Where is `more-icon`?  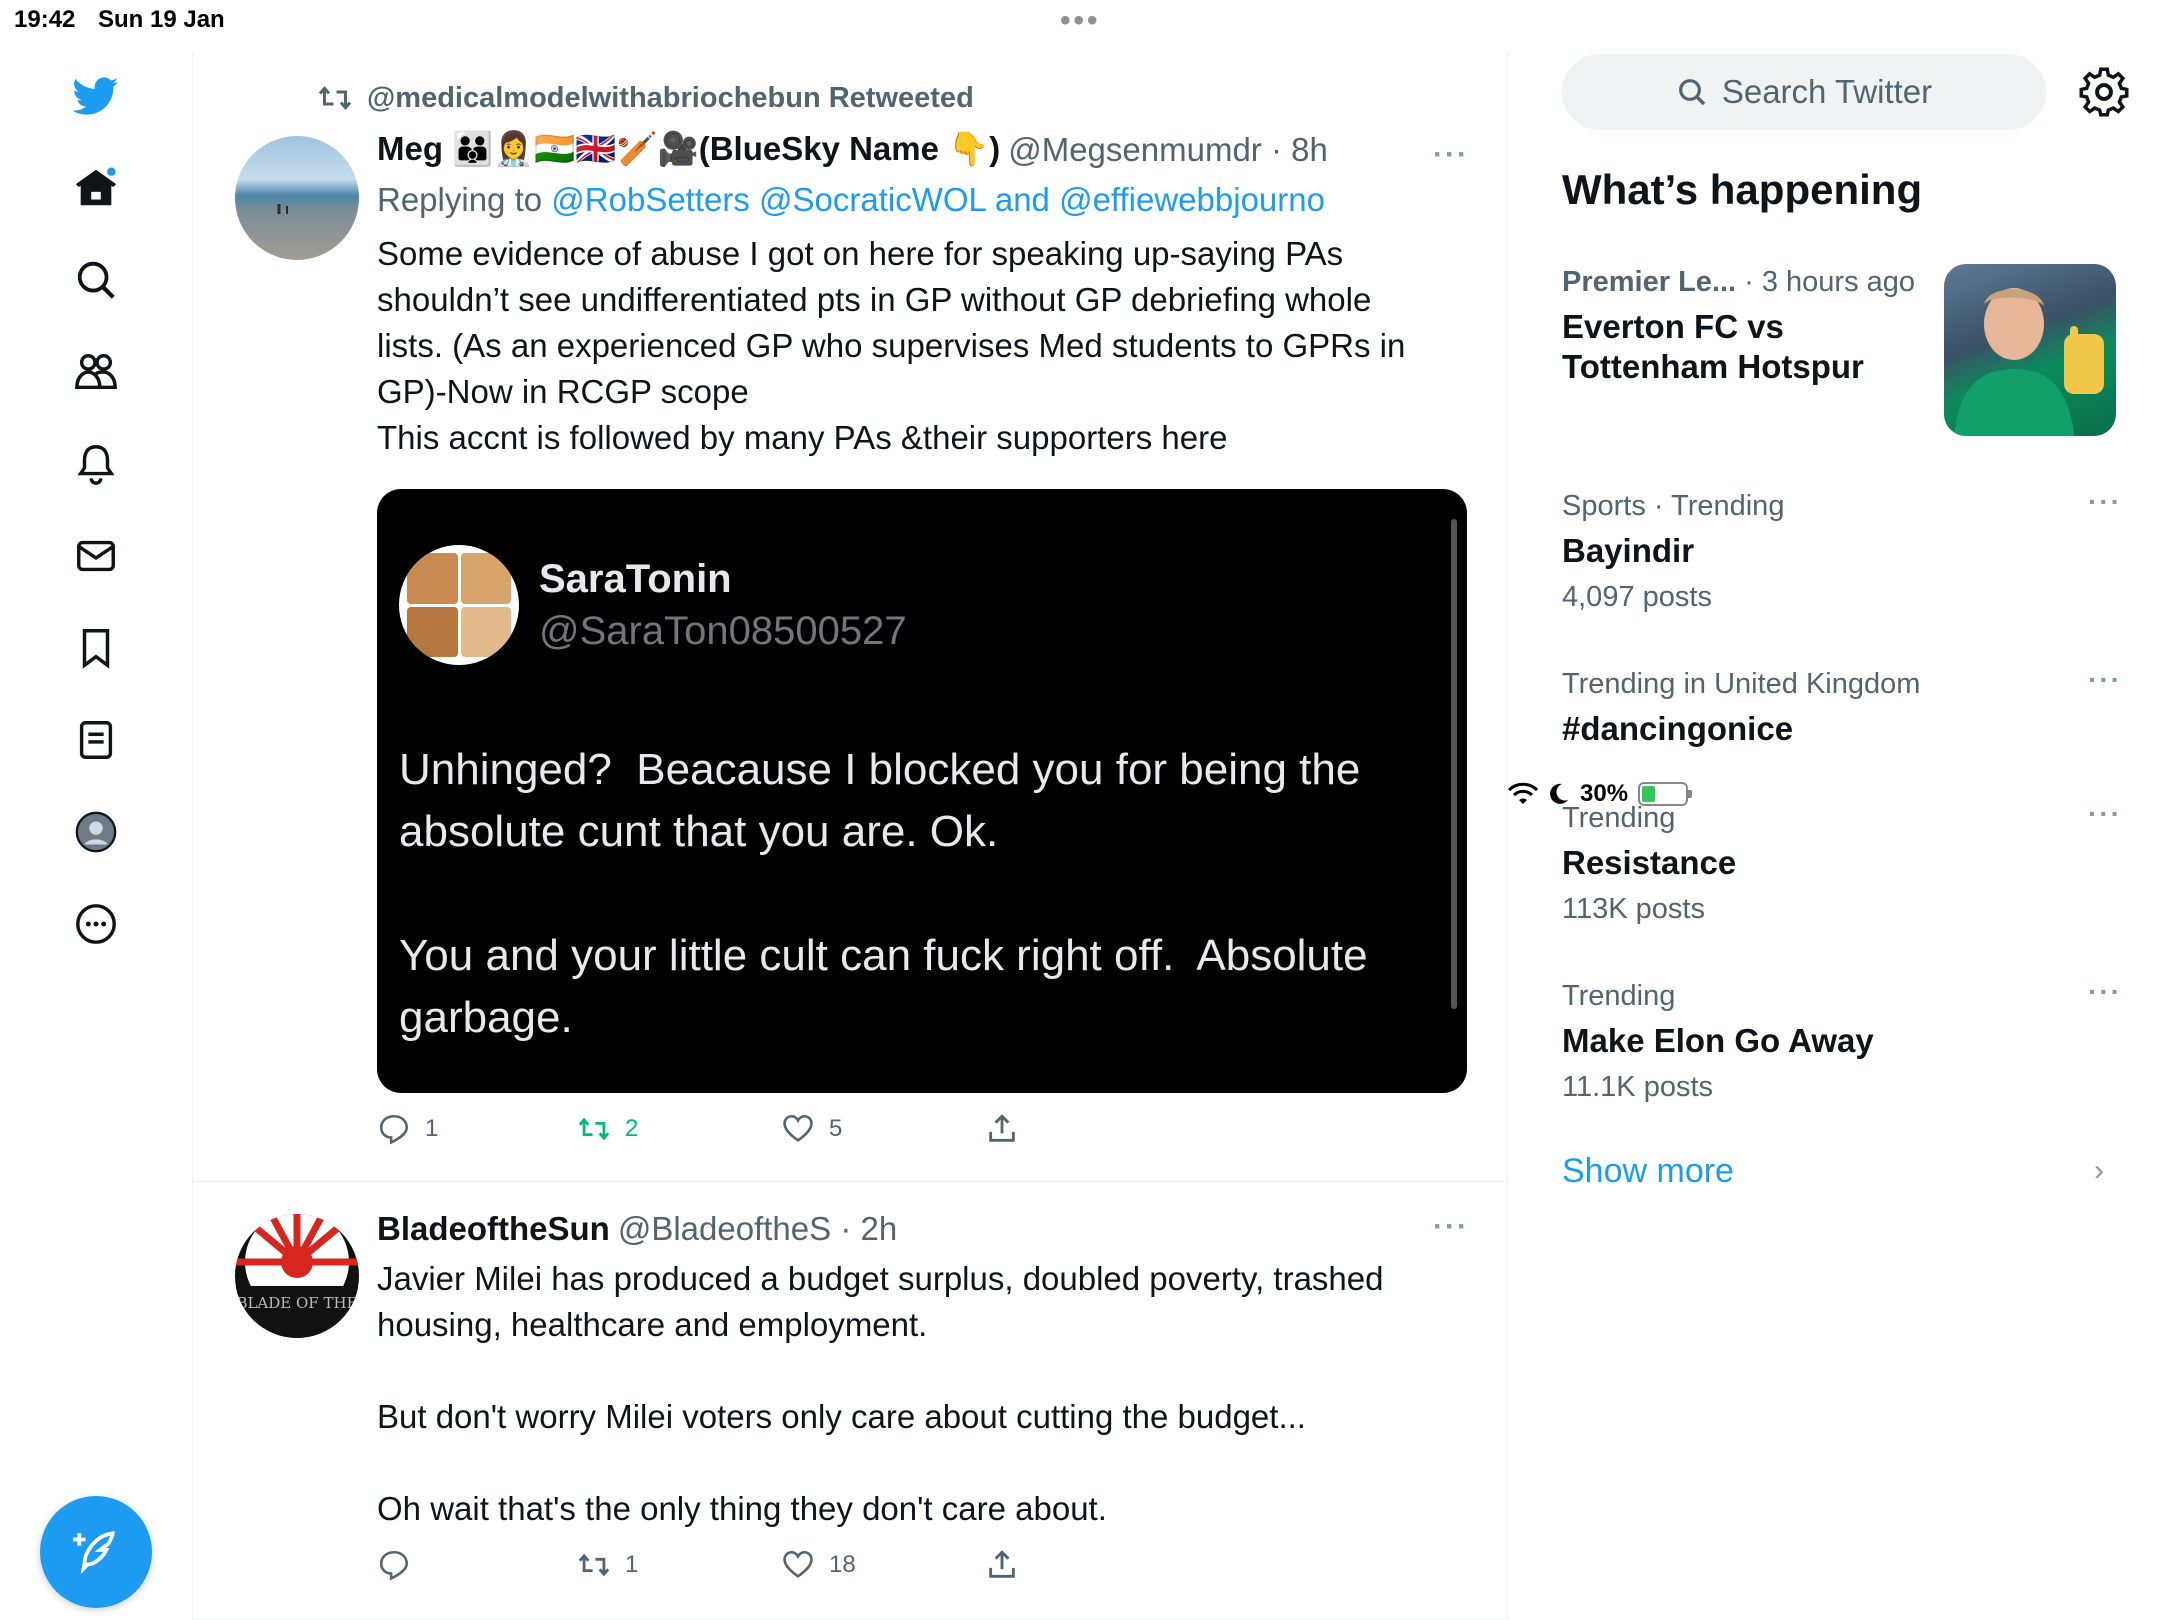 more-icon is located at coordinates (96, 924).